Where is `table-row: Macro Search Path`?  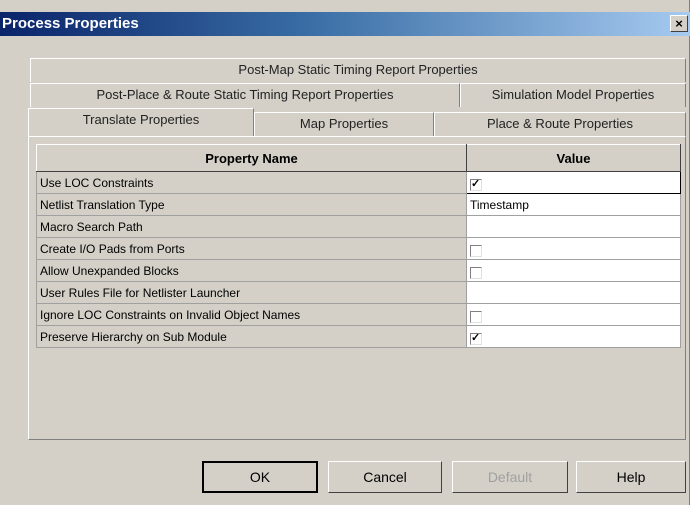
table-row: Macro Search Path is located at coordinates (358, 226).